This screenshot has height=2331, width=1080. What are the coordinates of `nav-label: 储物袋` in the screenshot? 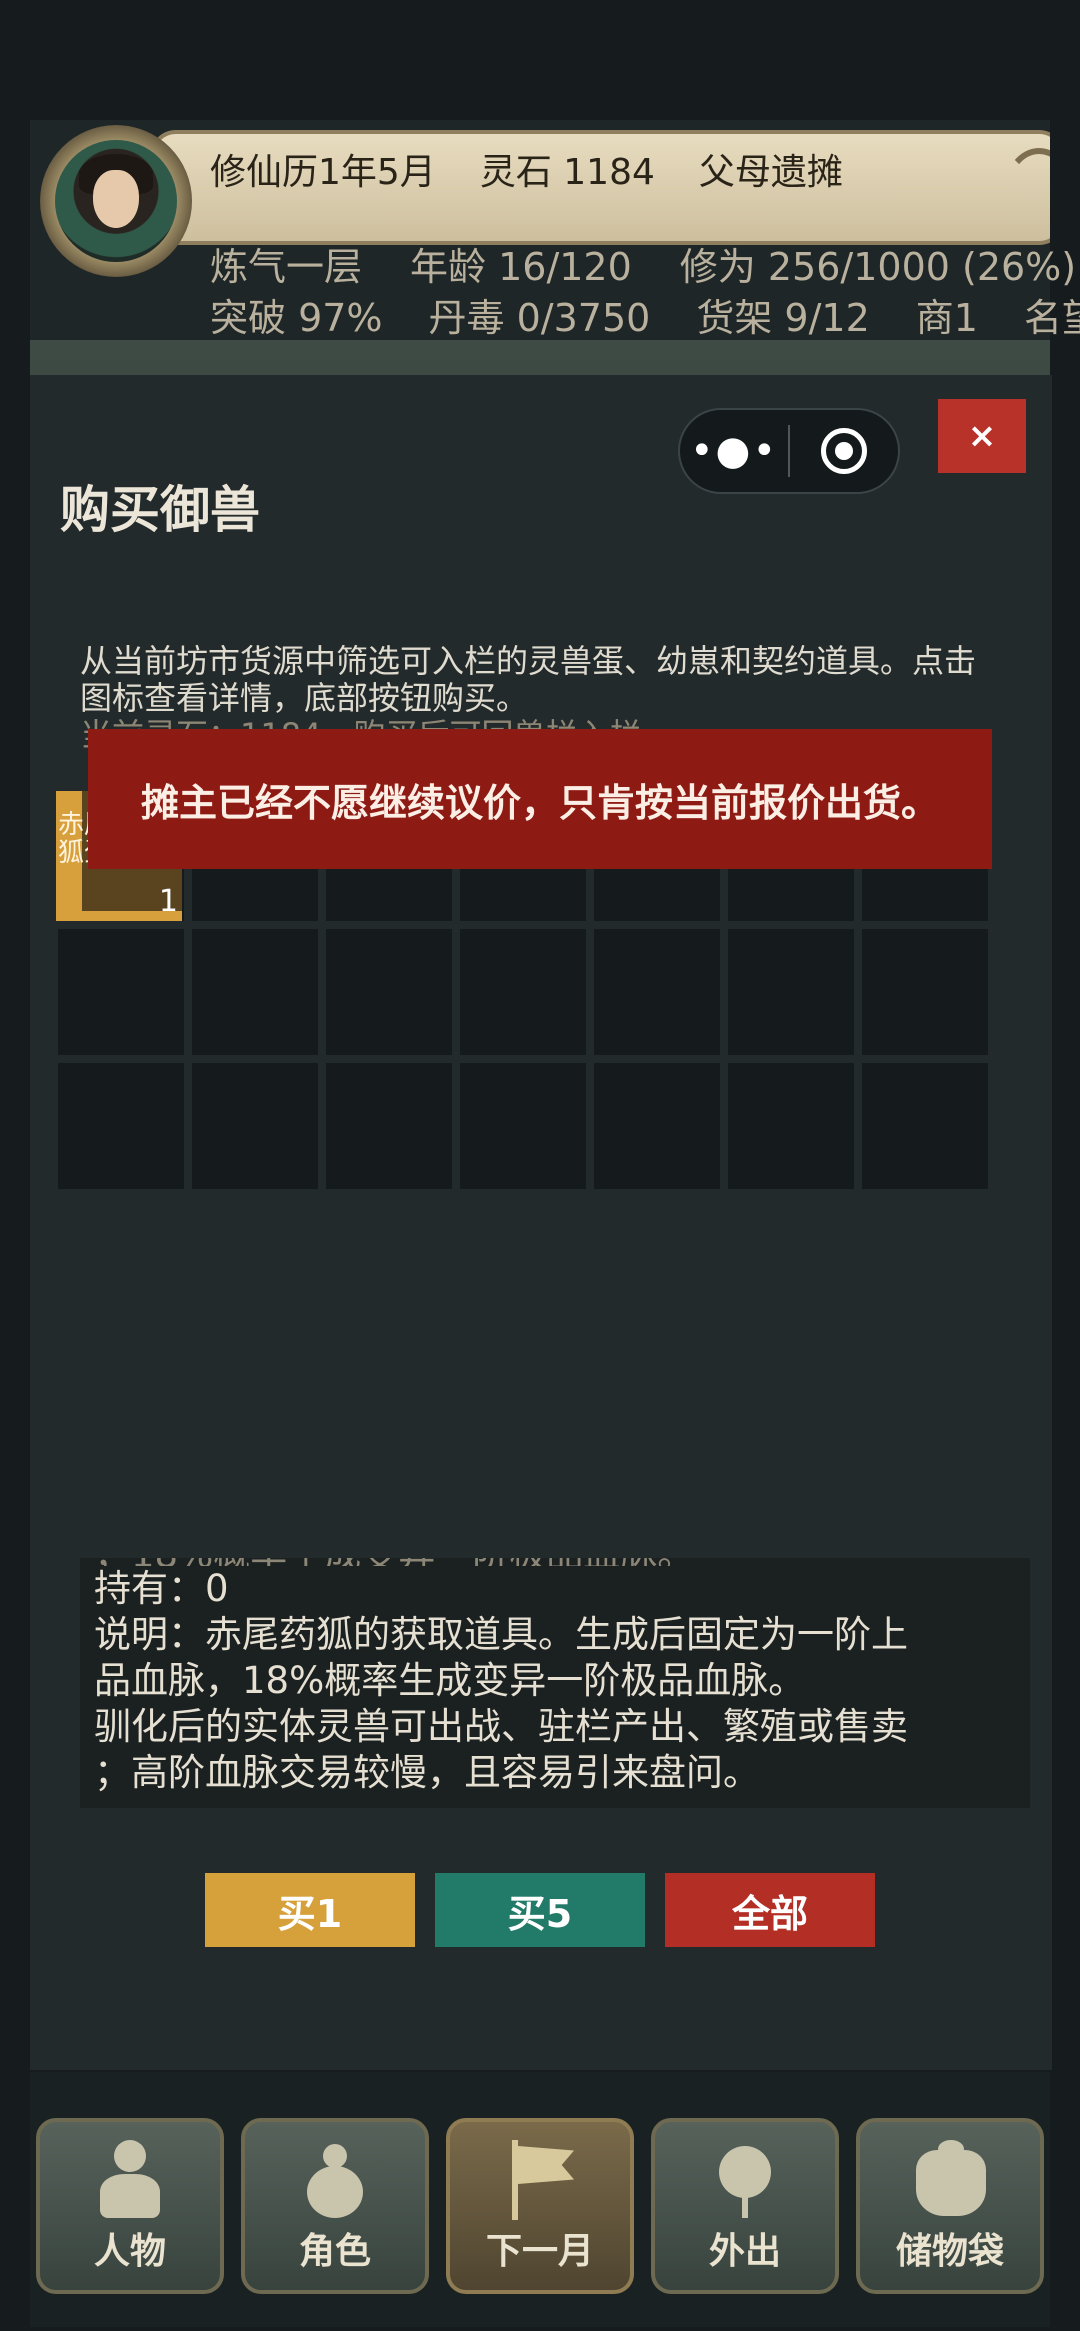 It's located at (949, 2251).